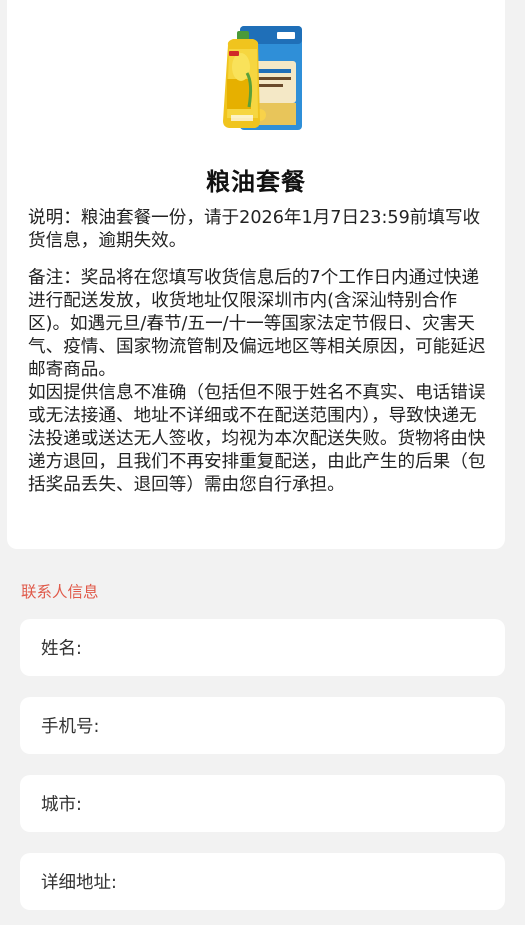 This screenshot has height=925, width=525. I want to click on name-field: 姓名:, so click(262, 647).